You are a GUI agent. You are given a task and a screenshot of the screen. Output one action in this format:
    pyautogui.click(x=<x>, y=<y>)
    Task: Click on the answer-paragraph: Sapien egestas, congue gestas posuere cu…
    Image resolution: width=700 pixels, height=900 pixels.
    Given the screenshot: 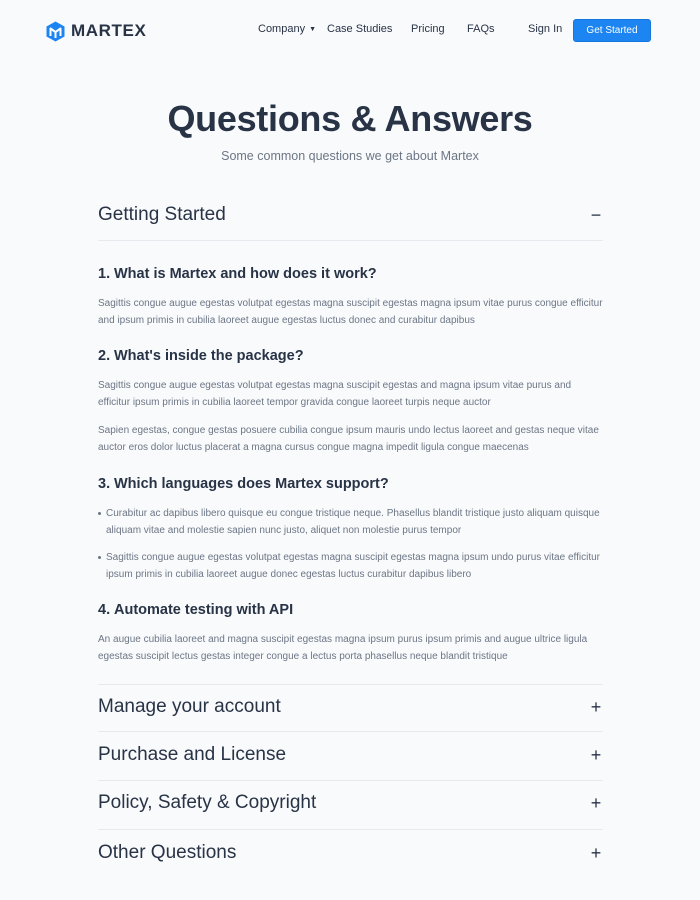 What is the action you would take?
    pyautogui.click(x=348, y=439)
    